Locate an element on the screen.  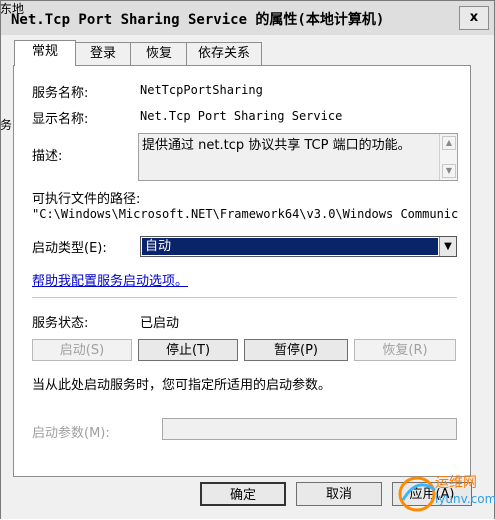
close-icon: x is located at coordinates (474, 17).